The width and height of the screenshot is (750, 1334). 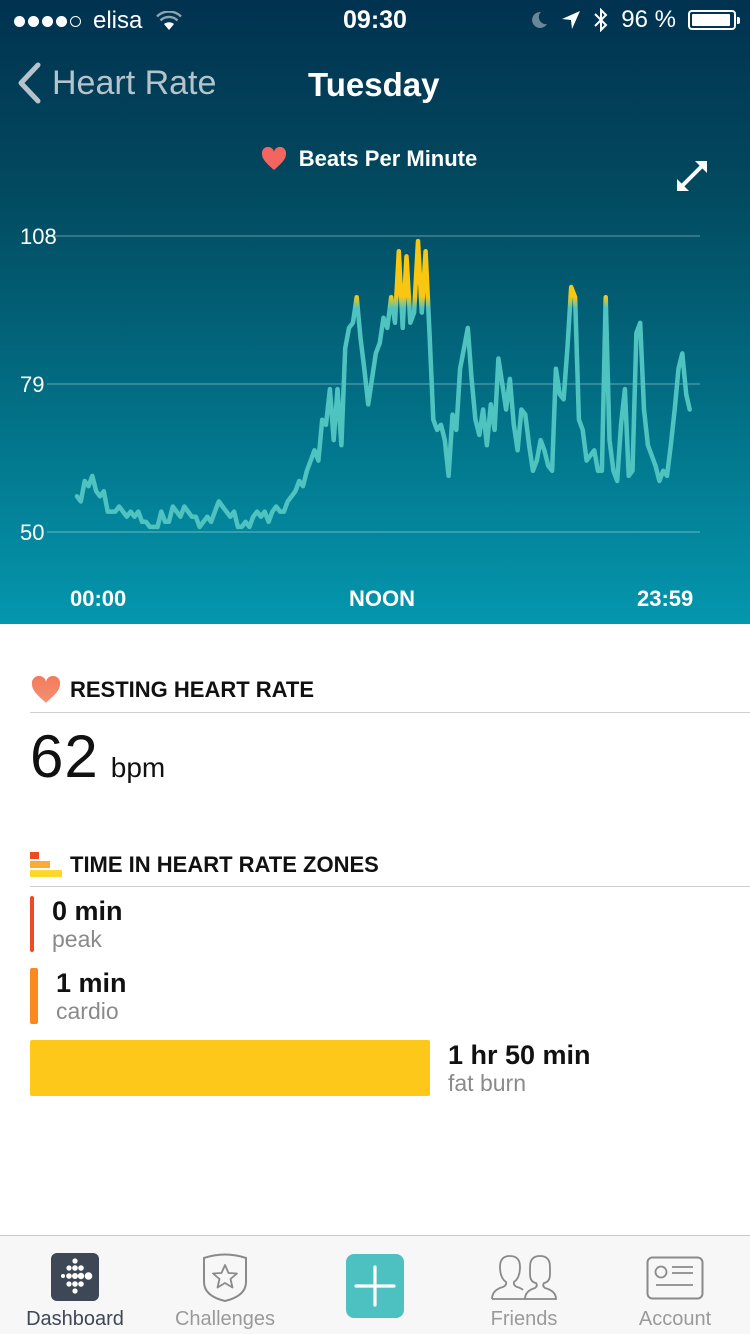 What do you see at coordinates (29, 83) in the screenshot?
I see `chevron-left-icon` at bounding box center [29, 83].